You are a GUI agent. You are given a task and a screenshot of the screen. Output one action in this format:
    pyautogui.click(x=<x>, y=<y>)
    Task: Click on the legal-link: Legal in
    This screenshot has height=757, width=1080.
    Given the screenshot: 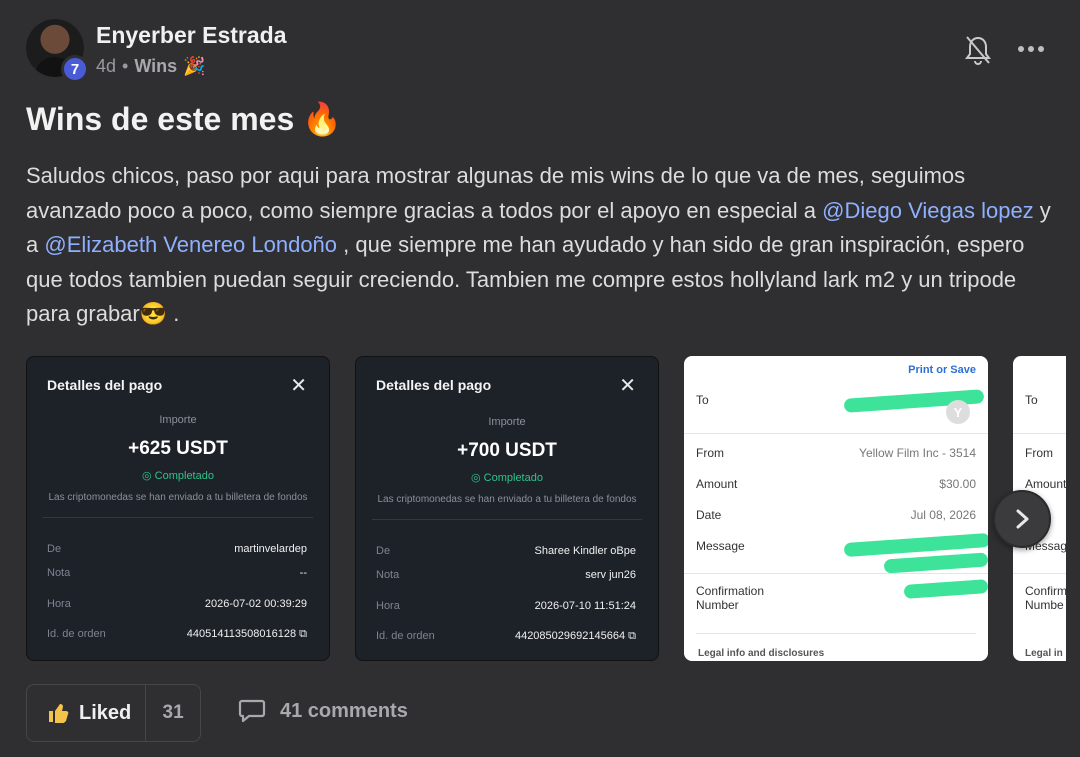 What is the action you would take?
    pyautogui.click(x=1044, y=653)
    